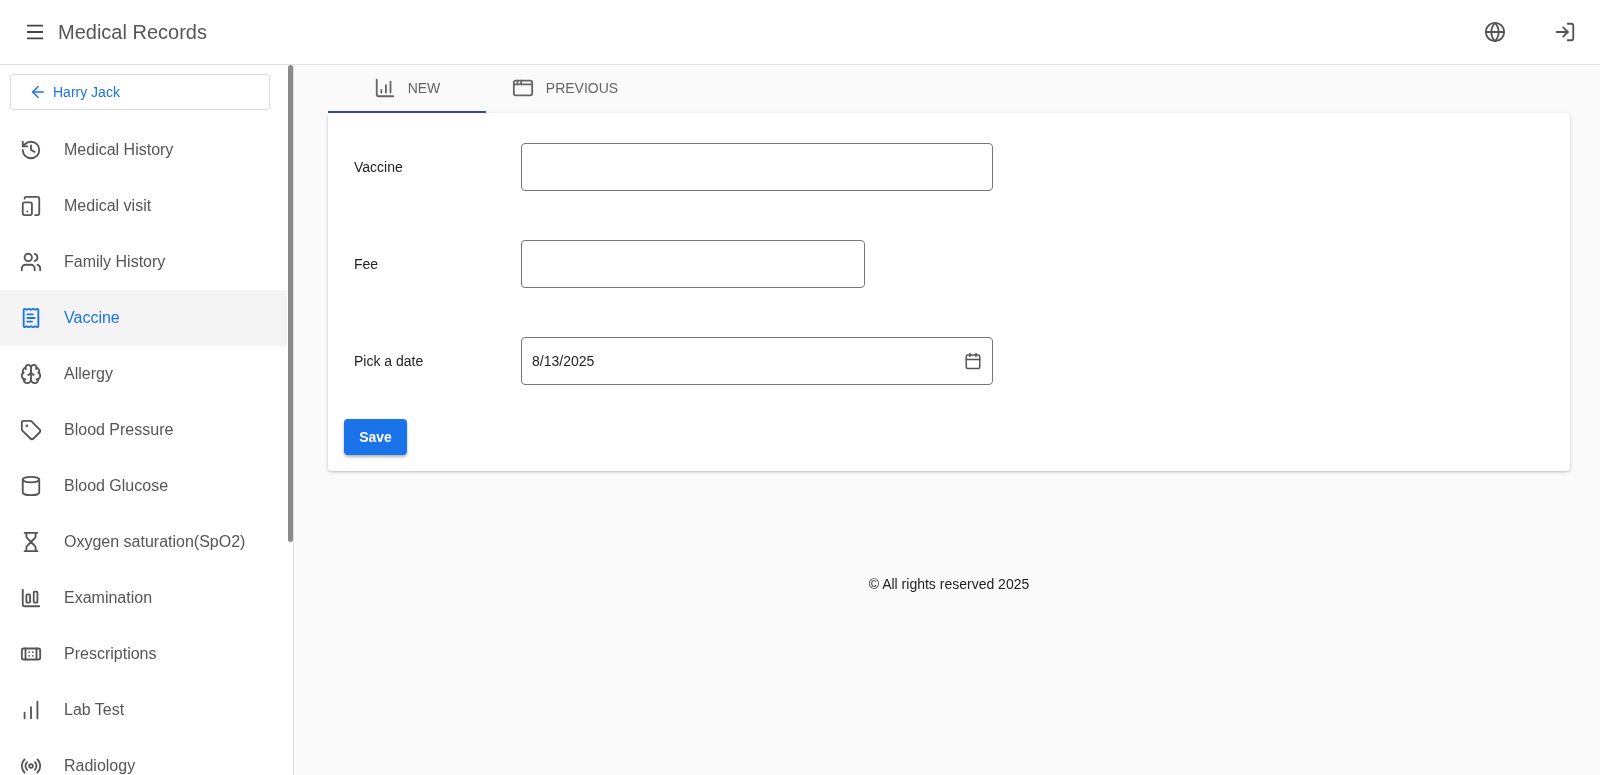 This screenshot has width=1600, height=775. Describe the element at coordinates (1495, 32) in the screenshot. I see `language-button` at that location.